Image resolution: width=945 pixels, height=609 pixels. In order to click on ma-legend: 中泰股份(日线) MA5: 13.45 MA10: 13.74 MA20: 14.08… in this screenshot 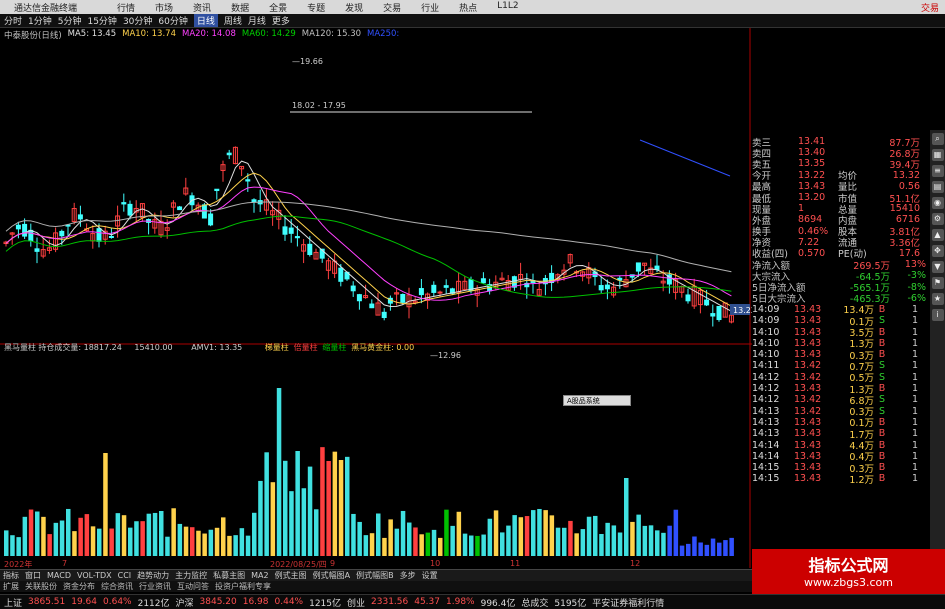, I will do `click(201, 35)`.